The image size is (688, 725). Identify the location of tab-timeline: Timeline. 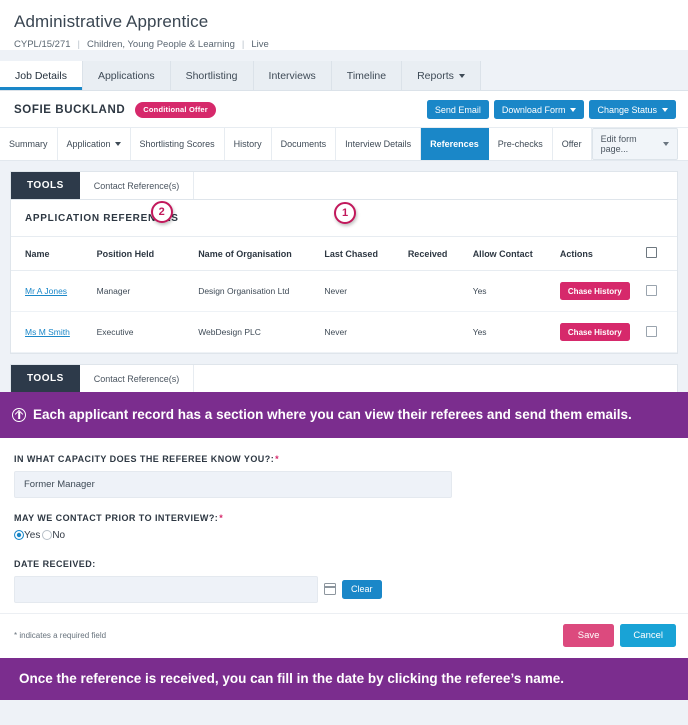
(367, 75).